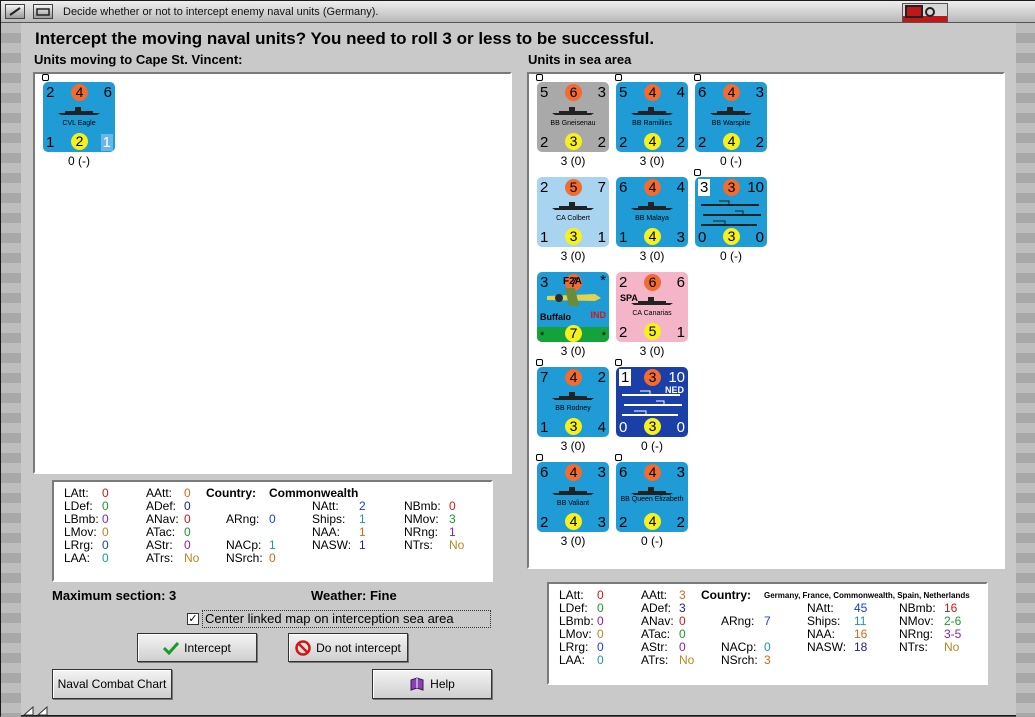  What do you see at coordinates (244, 545) in the screenshot?
I see `stat-label: NACp:` at bounding box center [244, 545].